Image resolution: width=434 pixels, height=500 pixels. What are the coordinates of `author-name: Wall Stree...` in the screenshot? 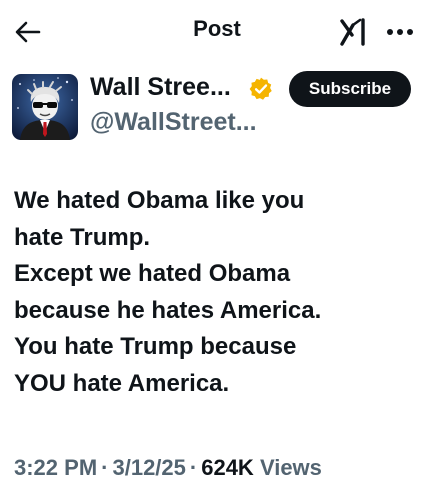 It's located at (160, 87).